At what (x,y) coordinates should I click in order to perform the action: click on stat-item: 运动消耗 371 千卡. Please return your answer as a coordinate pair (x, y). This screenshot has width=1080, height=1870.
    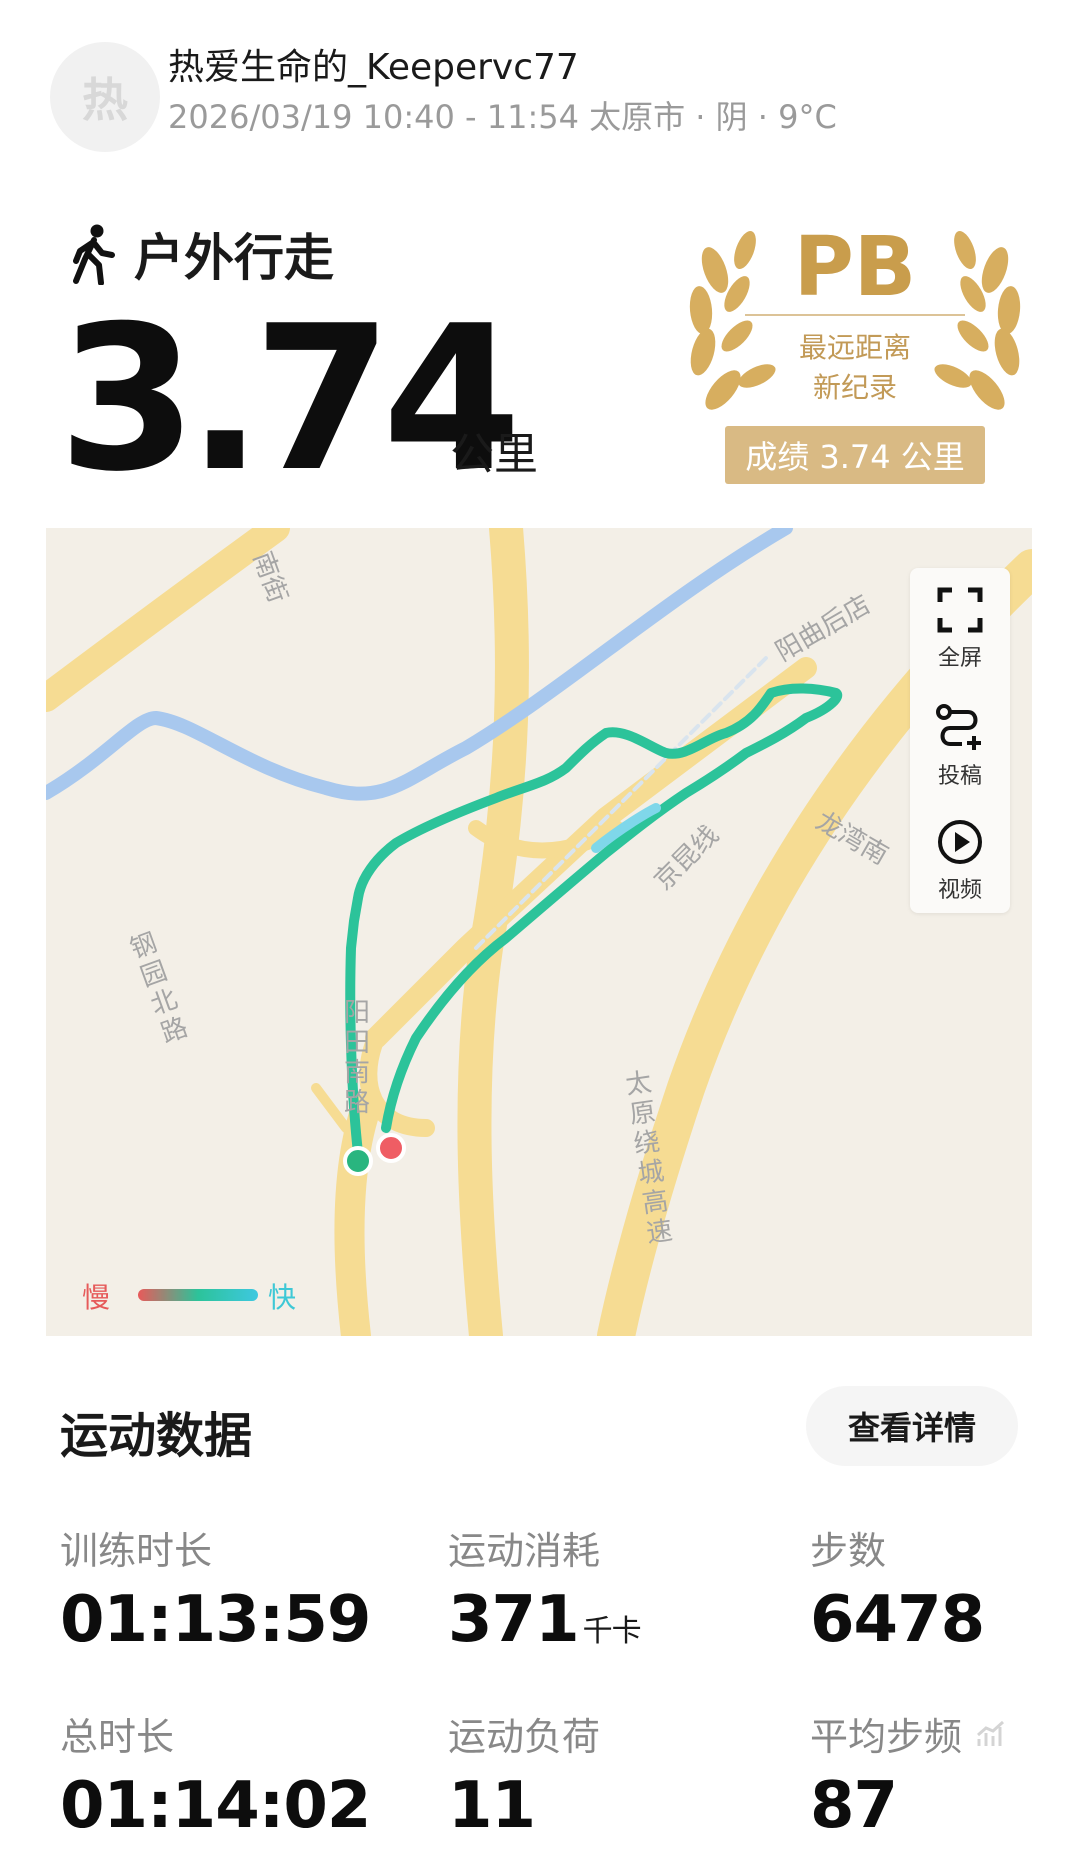
    Looking at the image, I should click on (545, 1588).